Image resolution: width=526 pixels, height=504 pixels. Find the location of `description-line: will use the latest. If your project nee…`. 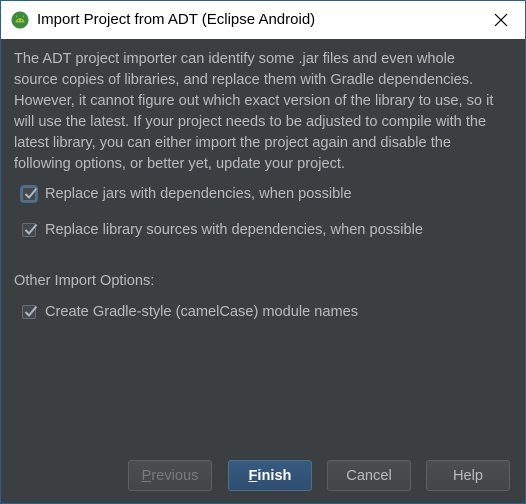

description-line: will use the latest. If your project nee… is located at coordinates (250, 122).